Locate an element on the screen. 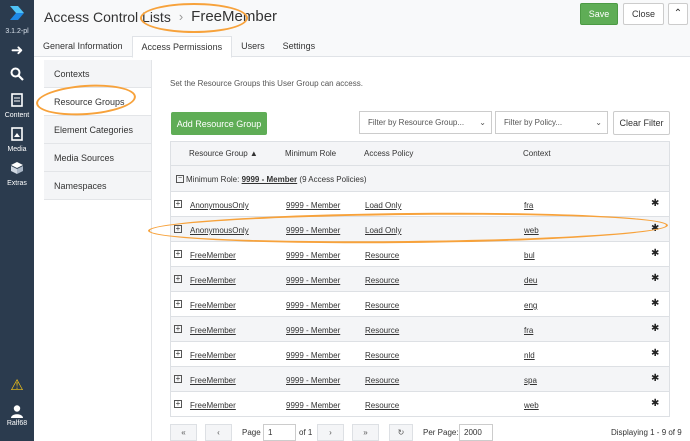  vtab-resource-groups: Resource Groups is located at coordinates (97, 102).